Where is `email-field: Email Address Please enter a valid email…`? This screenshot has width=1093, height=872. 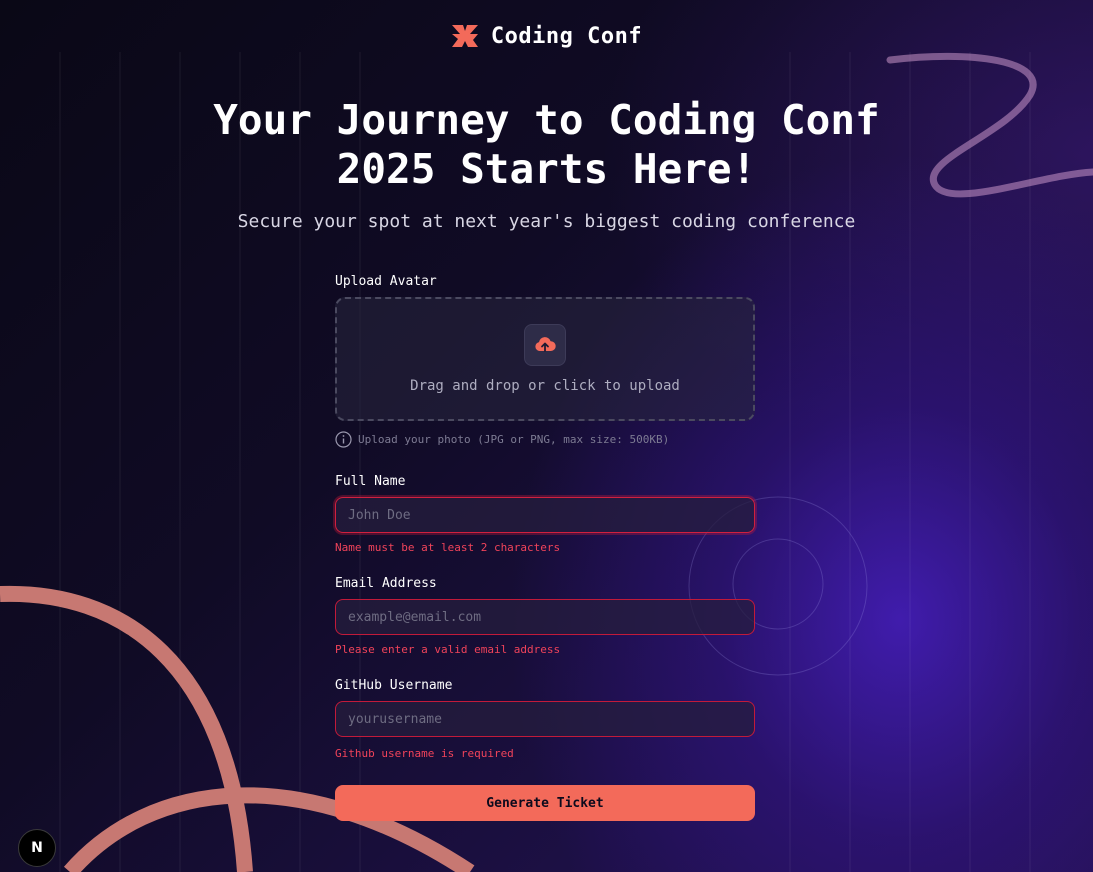
email-field: Email Address Please enter a valid email… is located at coordinates (545, 616).